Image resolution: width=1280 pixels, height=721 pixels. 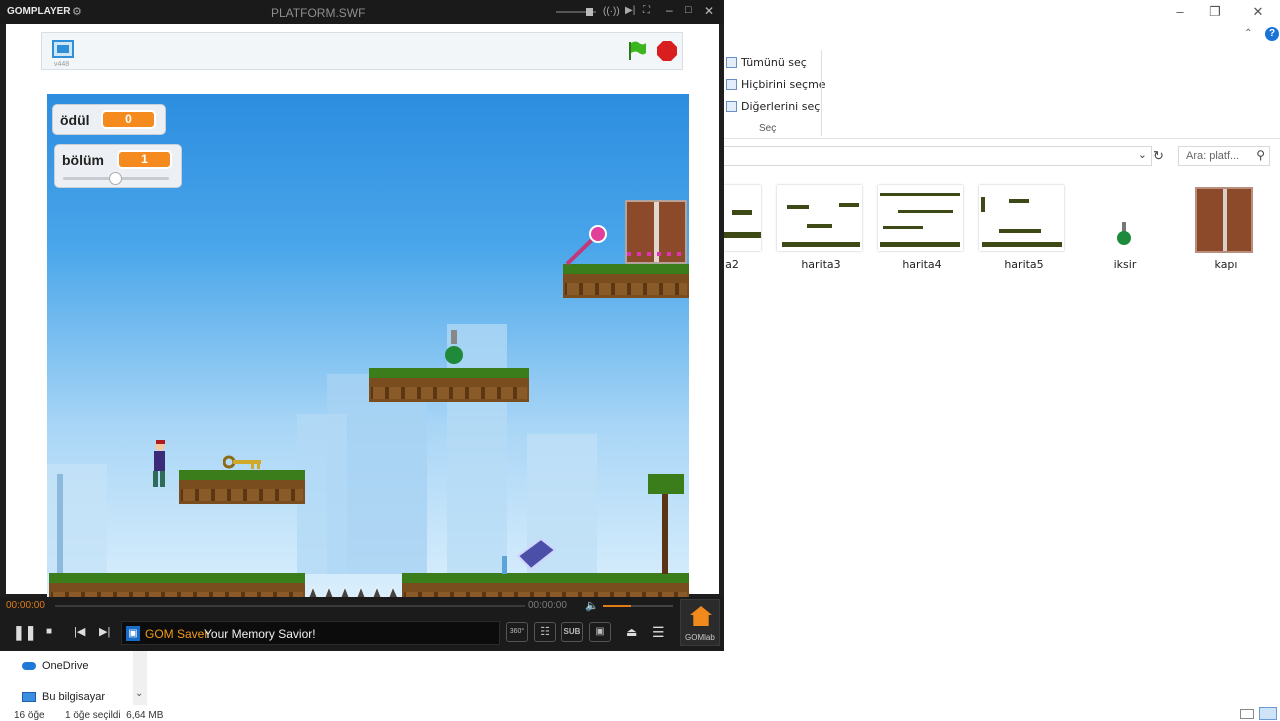 I want to click on city-building, so click(x=77, y=519).